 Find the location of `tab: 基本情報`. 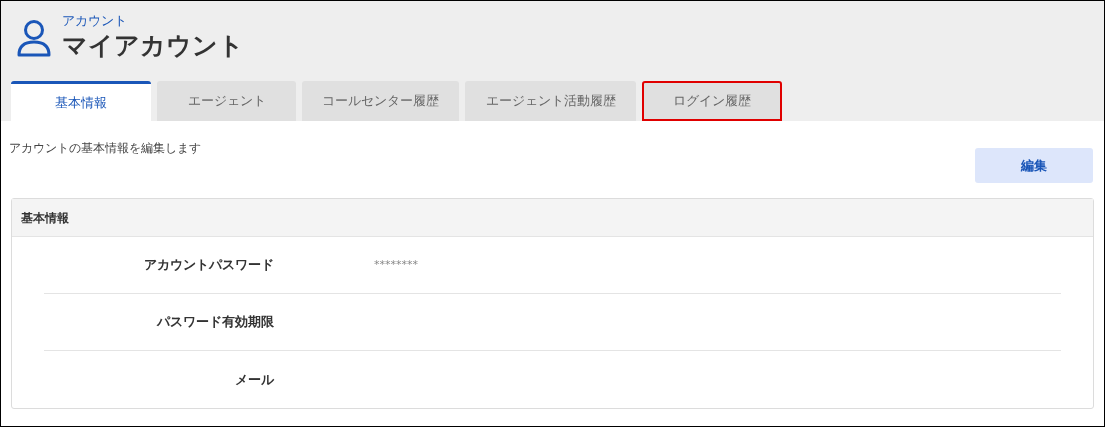

tab: 基本情報 is located at coordinates (81, 101).